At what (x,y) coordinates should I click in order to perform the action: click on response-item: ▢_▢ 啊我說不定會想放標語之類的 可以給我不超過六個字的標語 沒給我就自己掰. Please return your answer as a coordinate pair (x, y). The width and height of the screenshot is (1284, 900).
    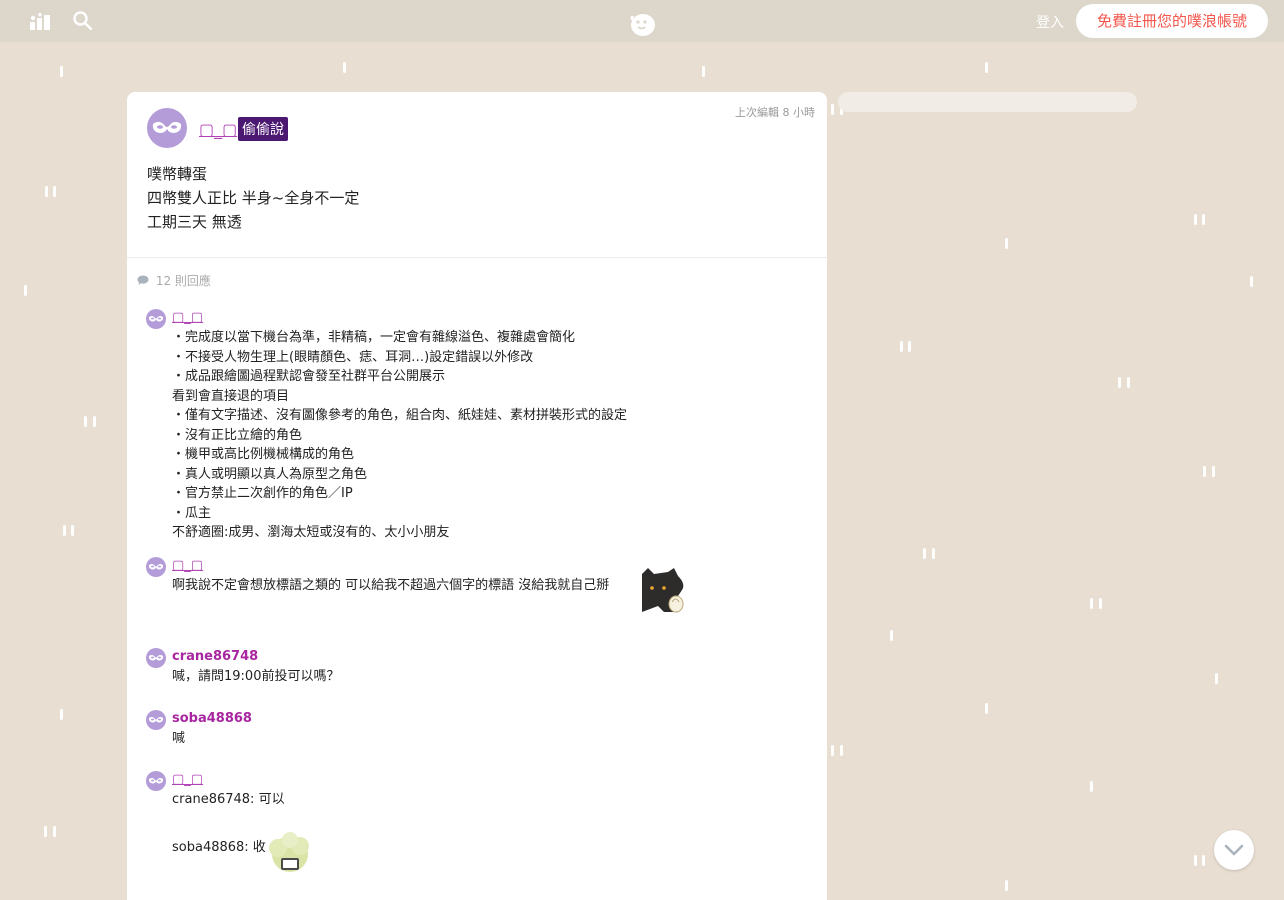
    Looking at the image, I should click on (477, 595).